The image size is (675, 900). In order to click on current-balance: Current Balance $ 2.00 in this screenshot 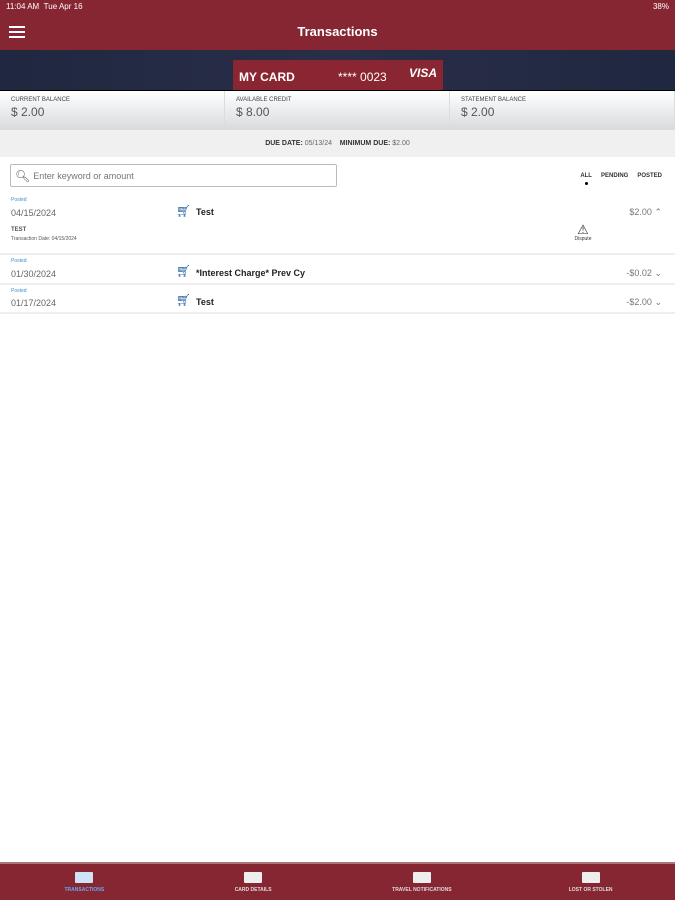, I will do `click(112, 110)`.